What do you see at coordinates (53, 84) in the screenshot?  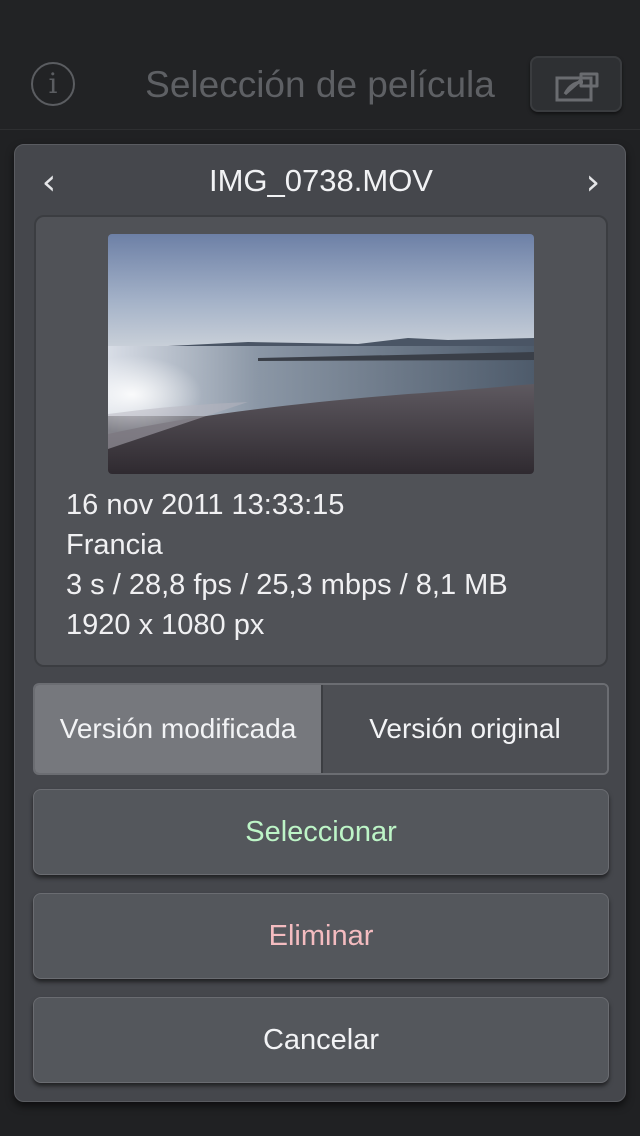 I see `info-icon: i` at bounding box center [53, 84].